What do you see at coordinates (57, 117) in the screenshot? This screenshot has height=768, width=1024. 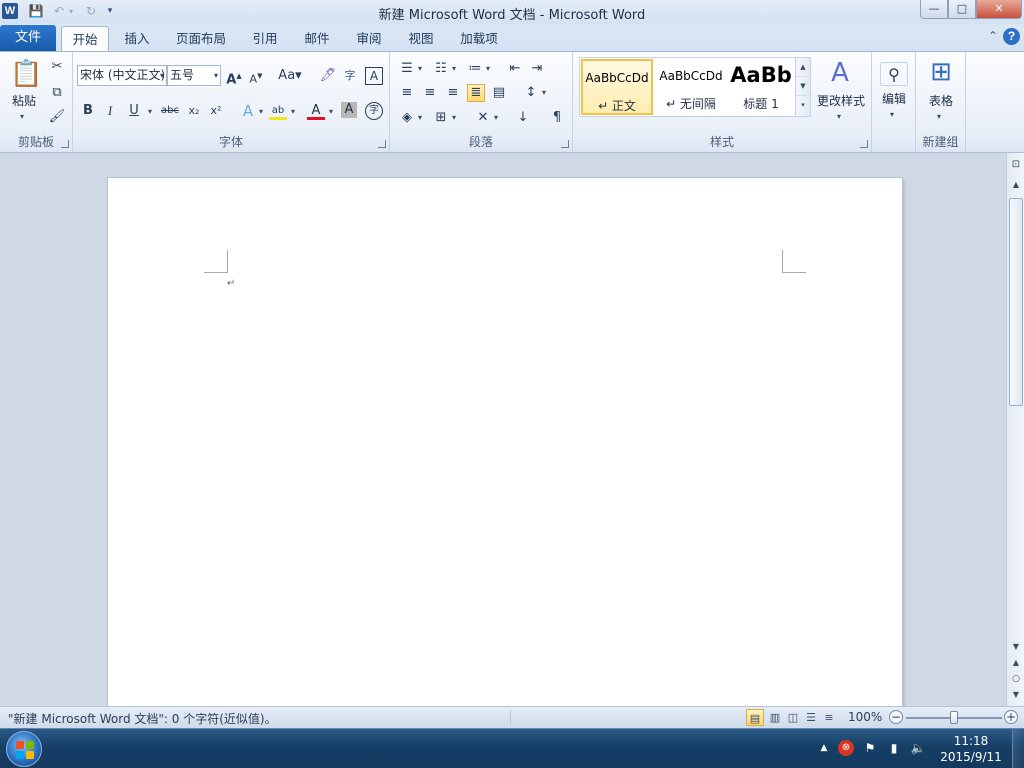 I see `format-painter-icon: 🖌` at bounding box center [57, 117].